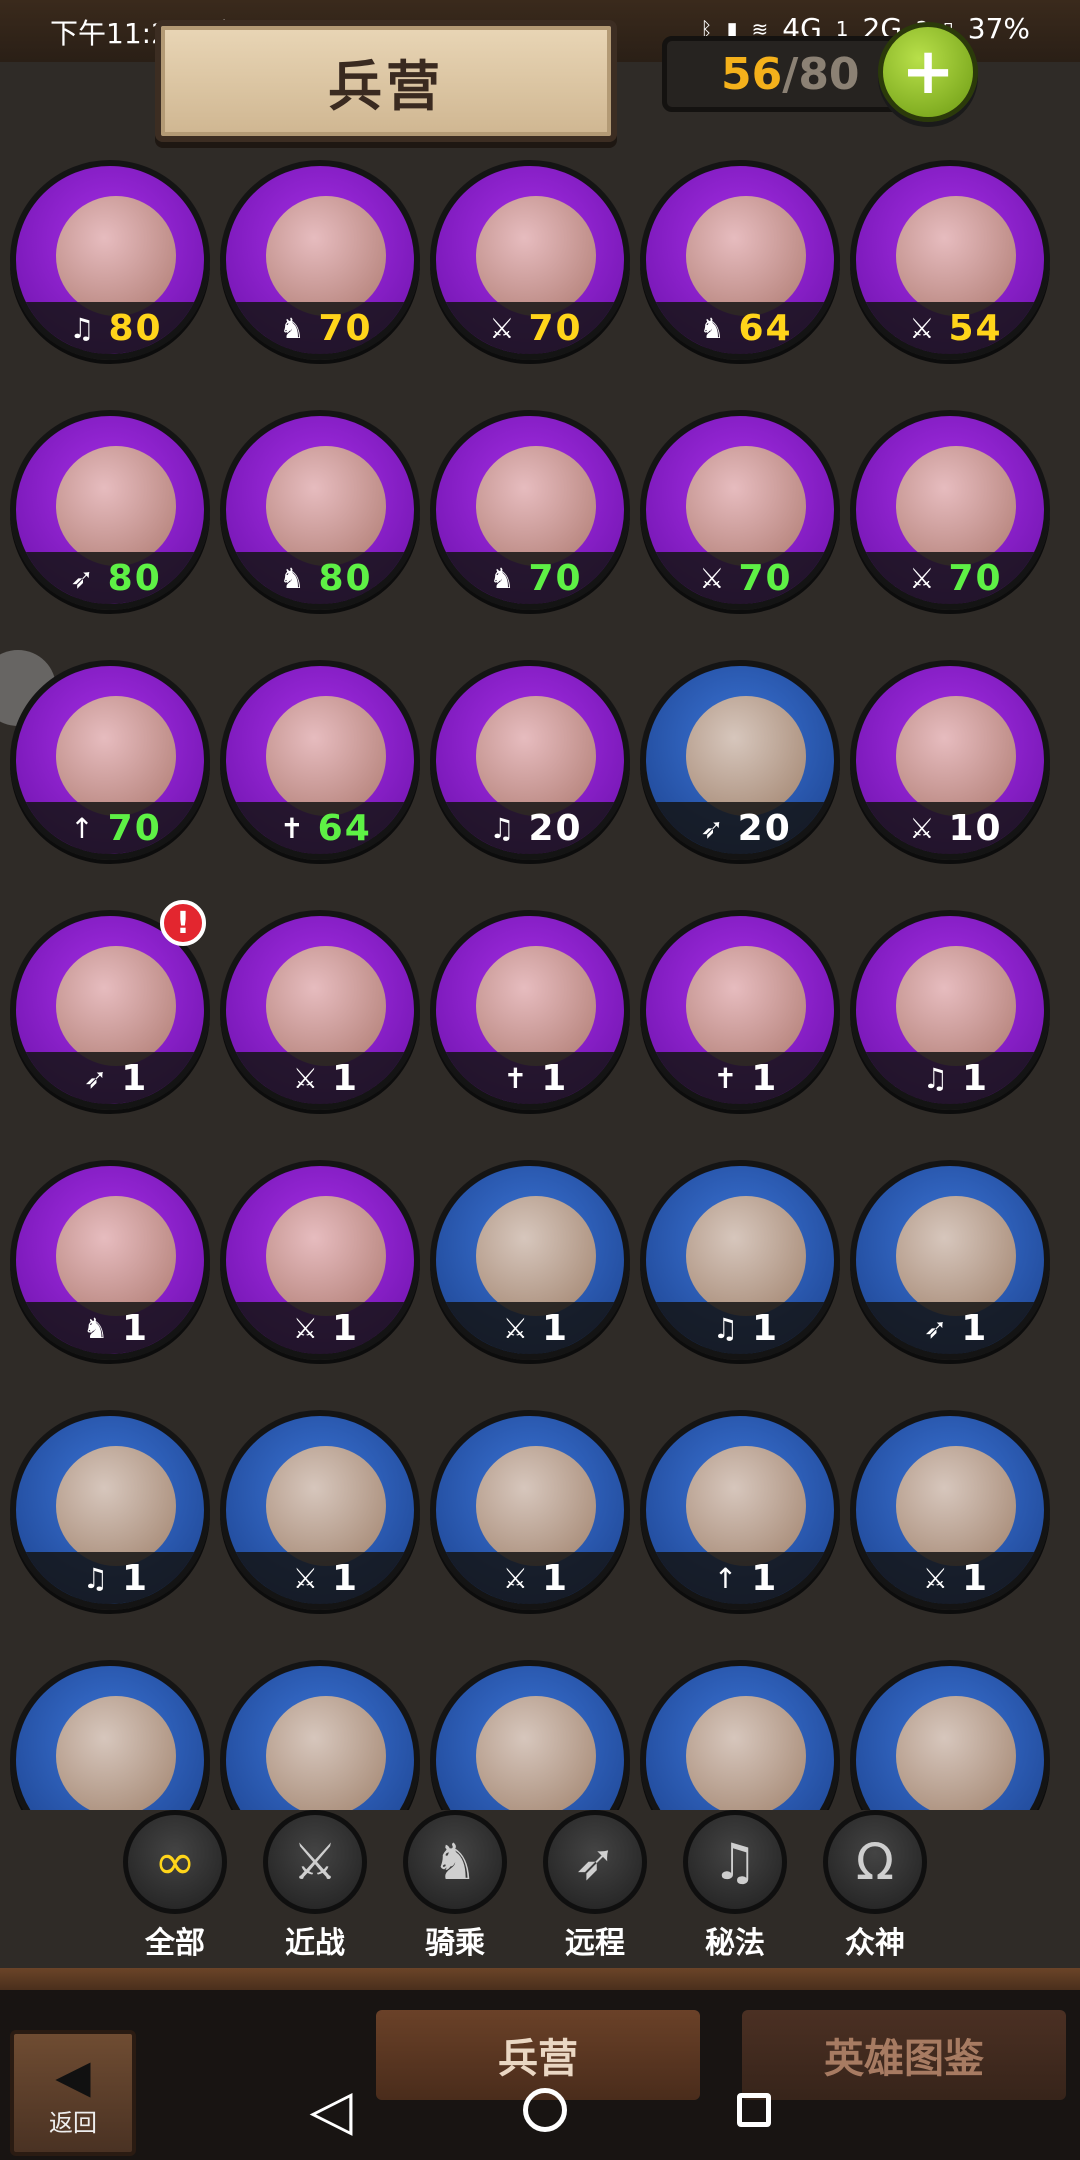 The width and height of the screenshot is (1080, 2160). What do you see at coordinates (110, 760) in the screenshot?
I see `hero-card: ↑ 70` at bounding box center [110, 760].